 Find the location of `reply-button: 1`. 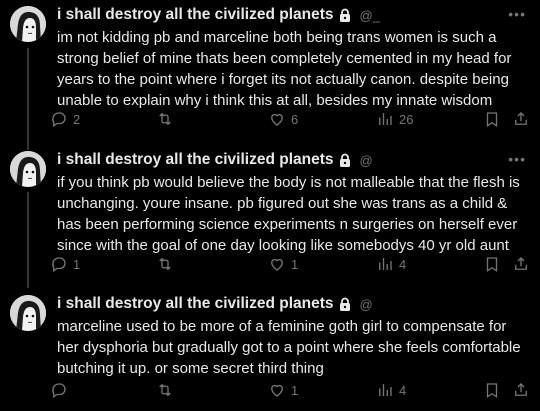

reply-button: 1 is located at coordinates (65, 264).